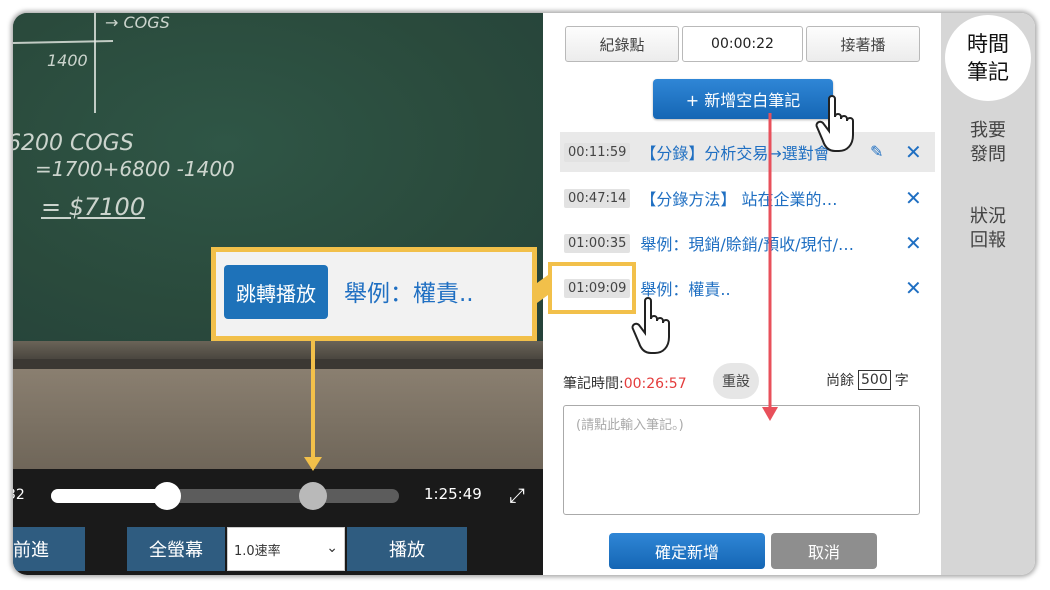  I want to click on chalk-lines, so click(63, 63).